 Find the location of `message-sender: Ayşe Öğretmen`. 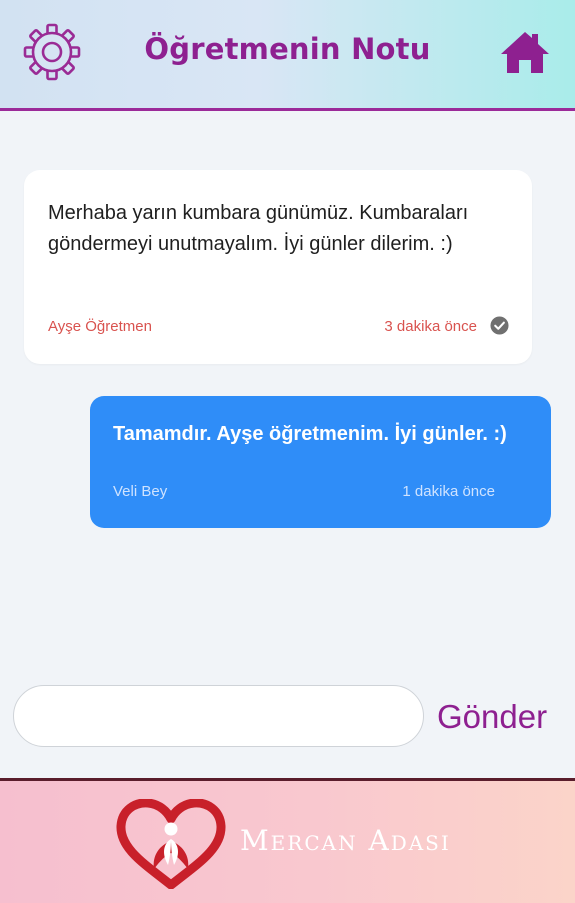

message-sender: Ayşe Öğretmen is located at coordinates (100, 326).